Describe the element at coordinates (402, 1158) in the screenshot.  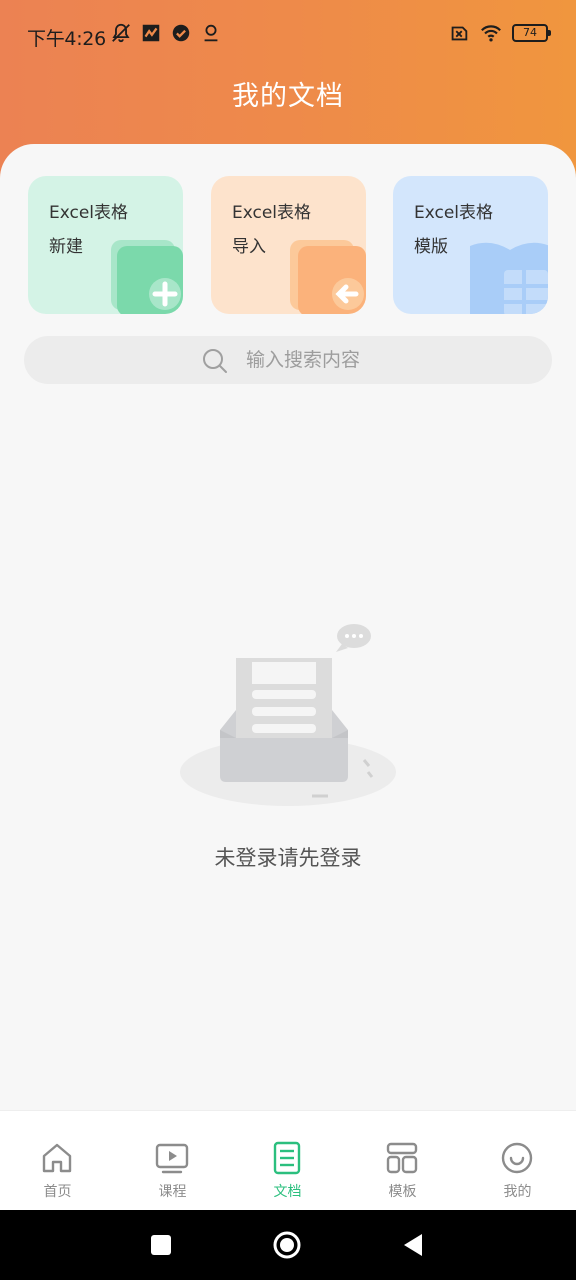
I see `template-grid-icon` at that location.